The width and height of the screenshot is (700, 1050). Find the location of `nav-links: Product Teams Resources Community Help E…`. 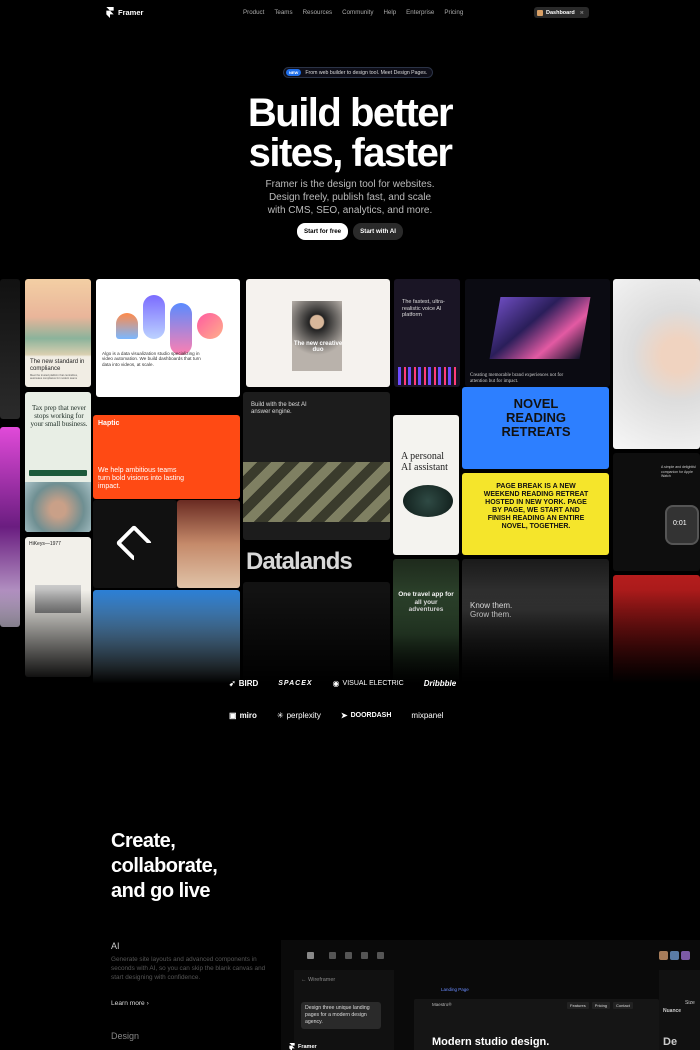

nav-links: Product Teams Resources Community Help E… is located at coordinates (353, 12).